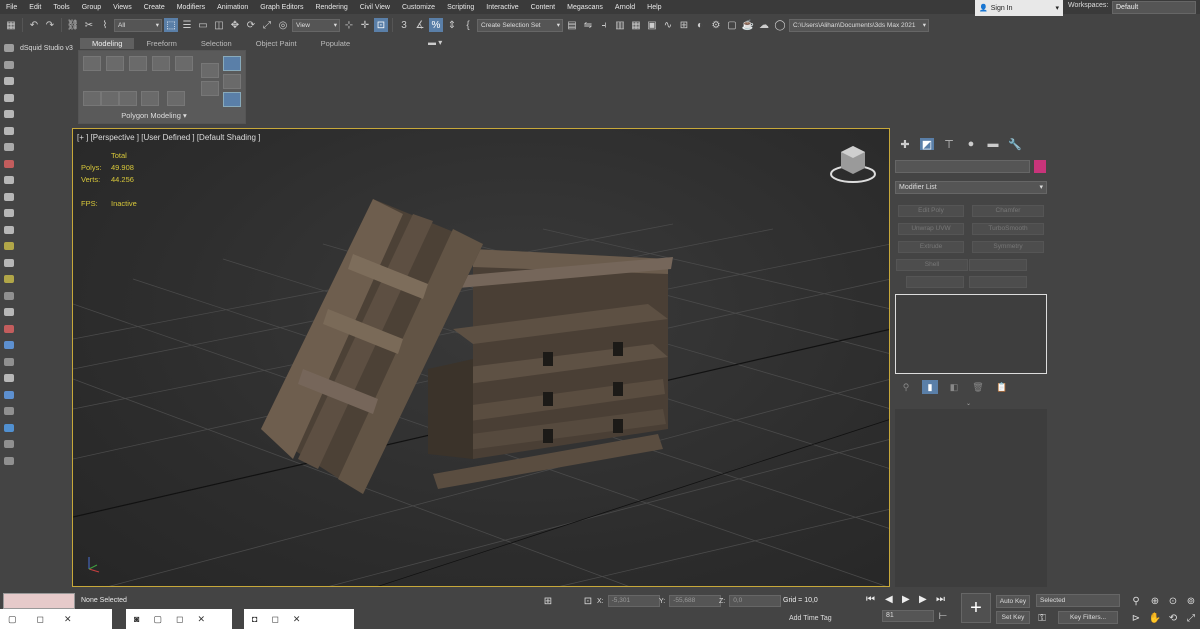  Describe the element at coordinates (232, 7) in the screenshot. I see `menu-animation: Animation` at that location.